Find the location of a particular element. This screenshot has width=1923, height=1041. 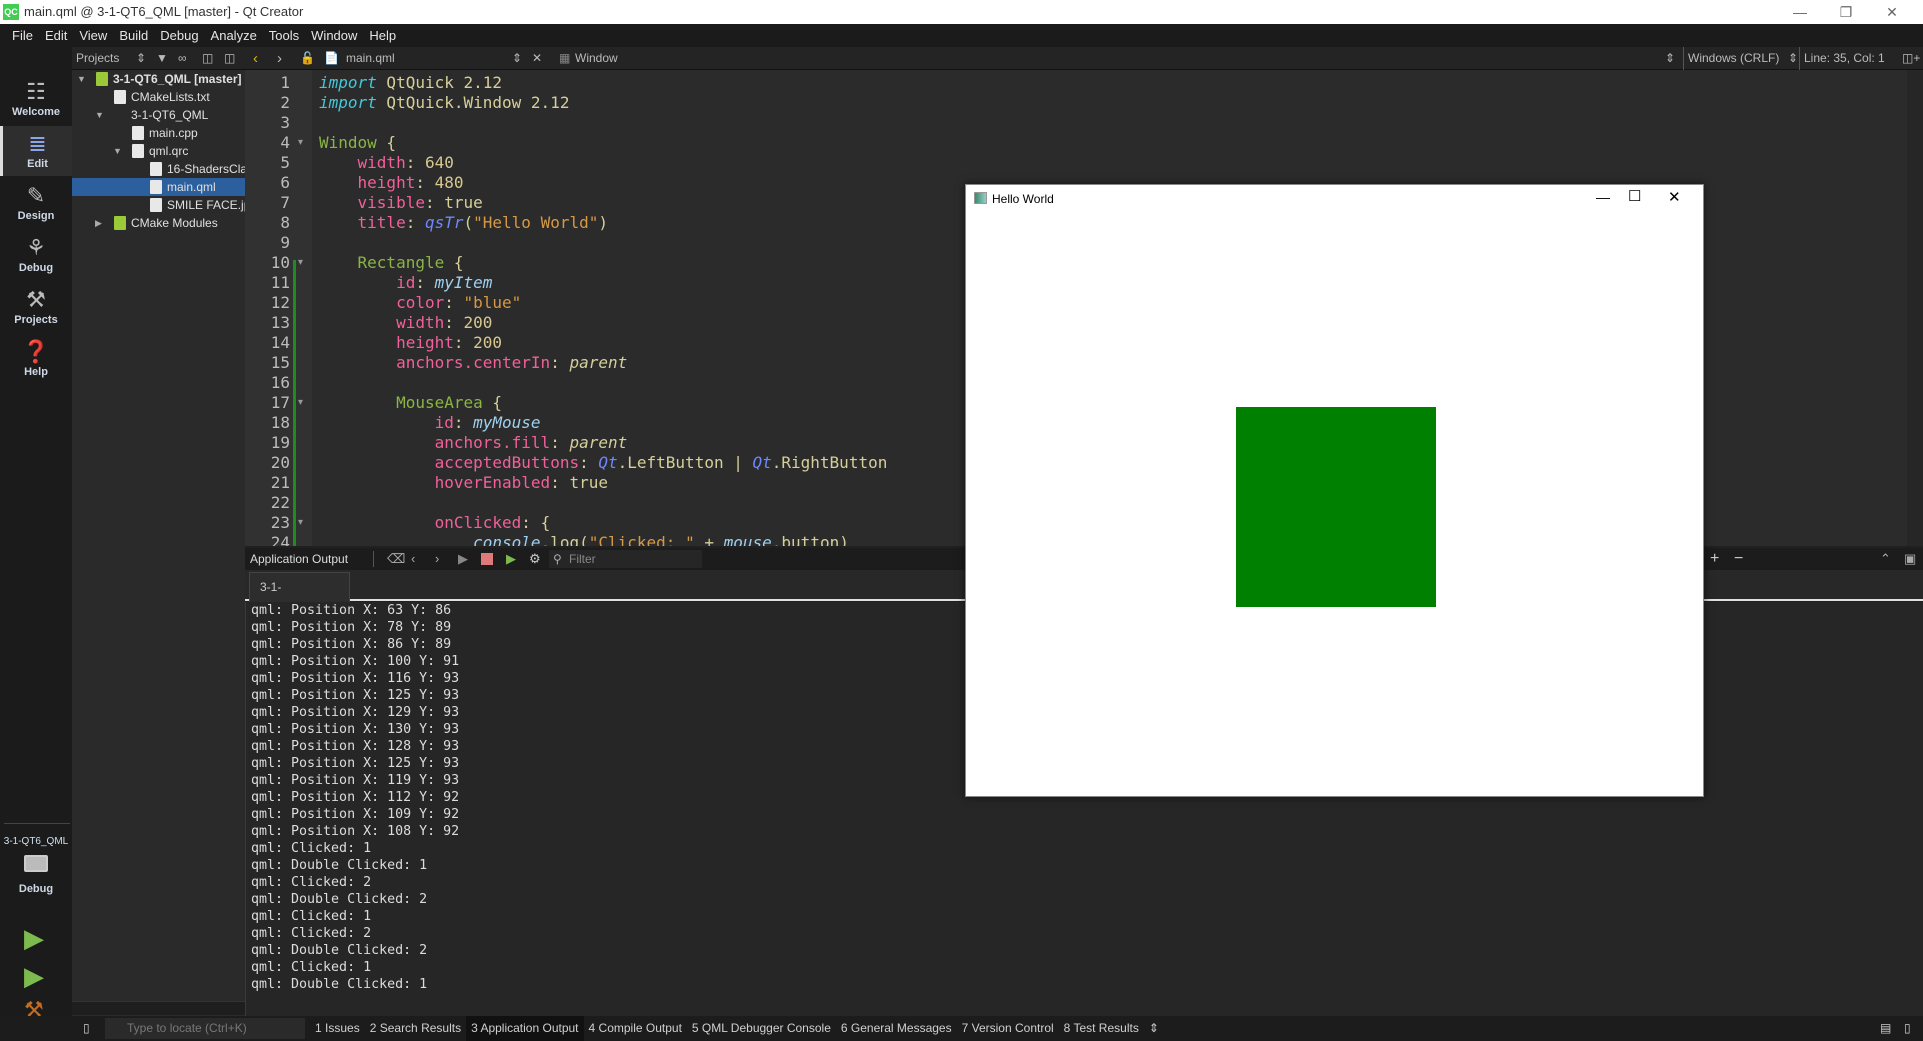

mode-projects: ⚒ Projects is located at coordinates (36, 307).